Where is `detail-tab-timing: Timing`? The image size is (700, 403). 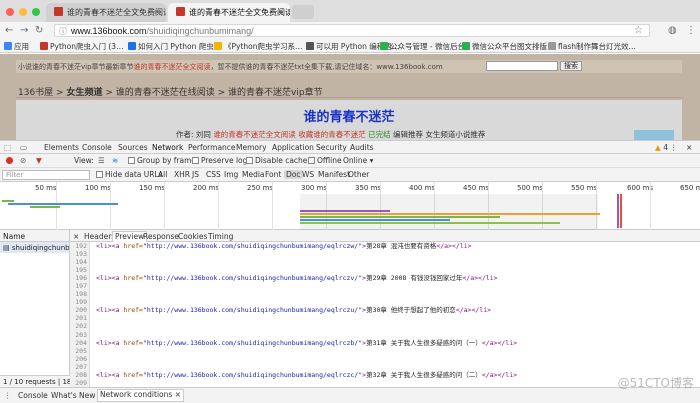
detail-tab-timing: Timing is located at coordinates (220, 236).